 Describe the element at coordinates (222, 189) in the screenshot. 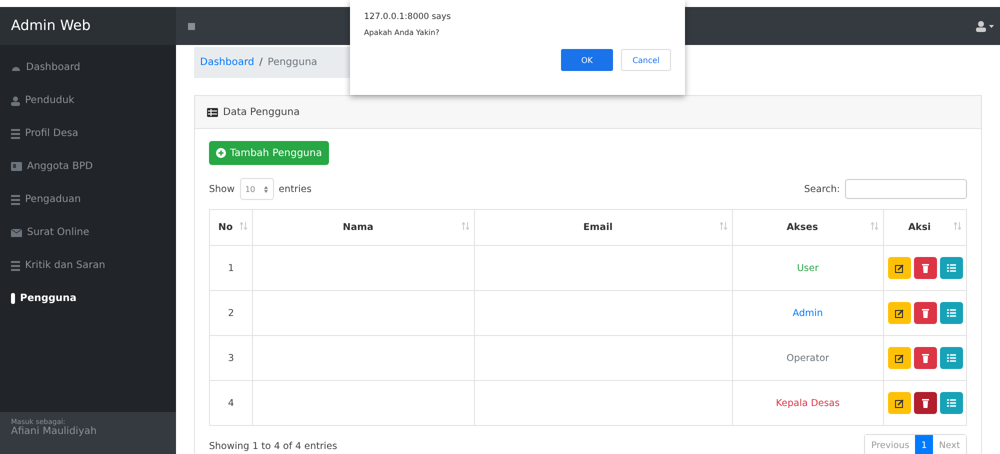

I see `show-label: Show` at that location.